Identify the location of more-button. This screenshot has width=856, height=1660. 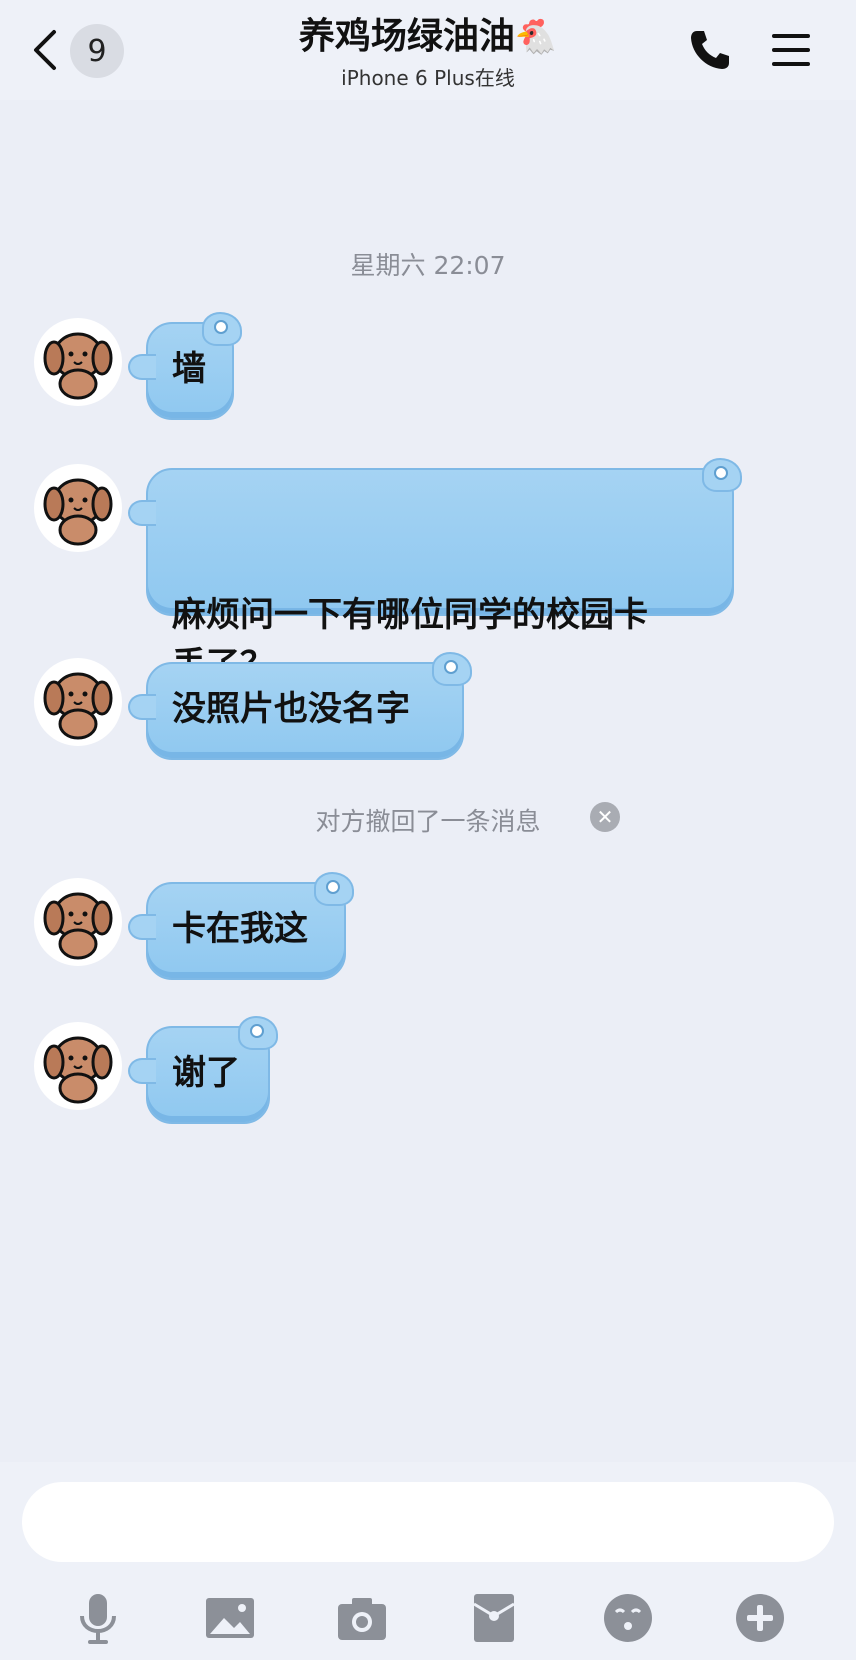
(760, 1618).